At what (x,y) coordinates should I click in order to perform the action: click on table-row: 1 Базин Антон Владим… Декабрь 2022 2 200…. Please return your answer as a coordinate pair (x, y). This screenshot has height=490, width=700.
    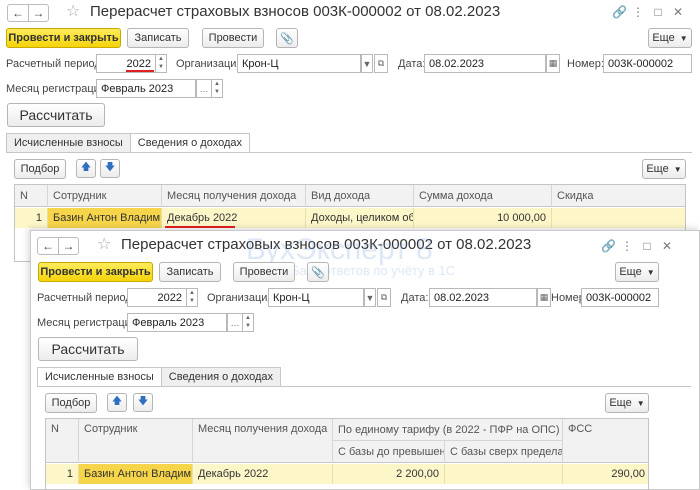
    Looking at the image, I should click on (347, 474).